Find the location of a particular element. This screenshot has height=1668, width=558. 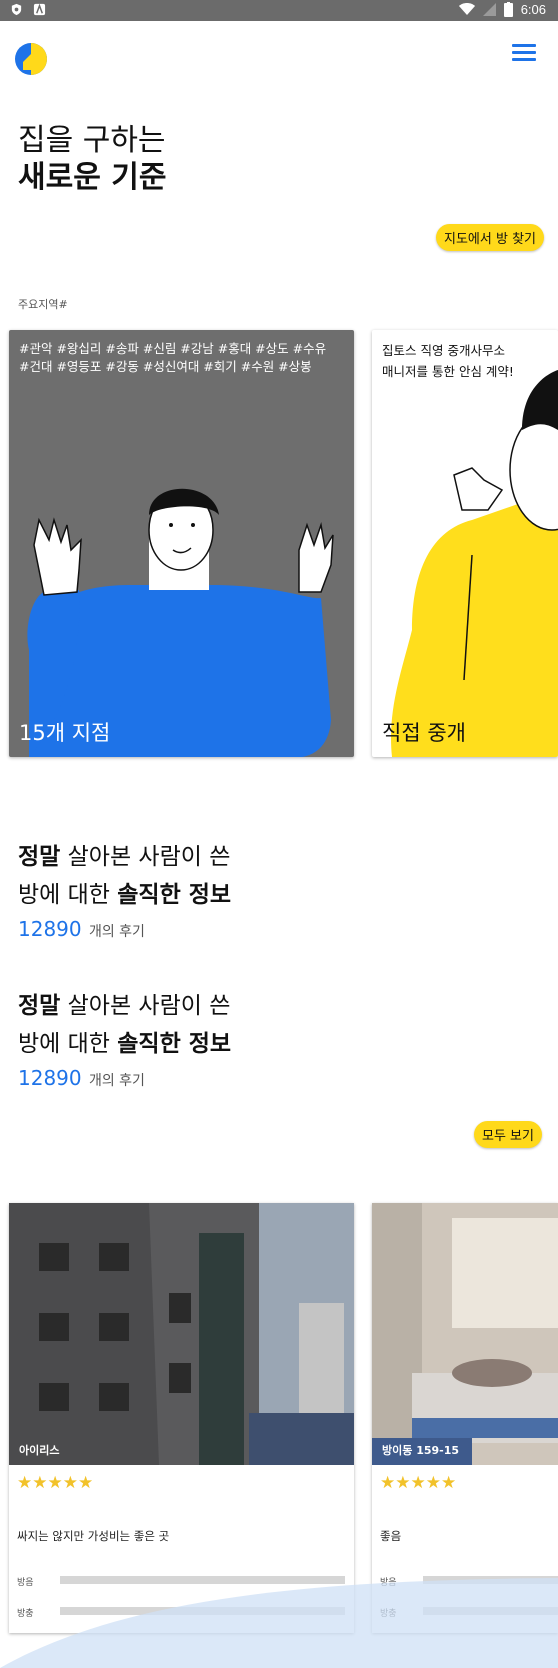

wifi-icon is located at coordinates (466, 9).